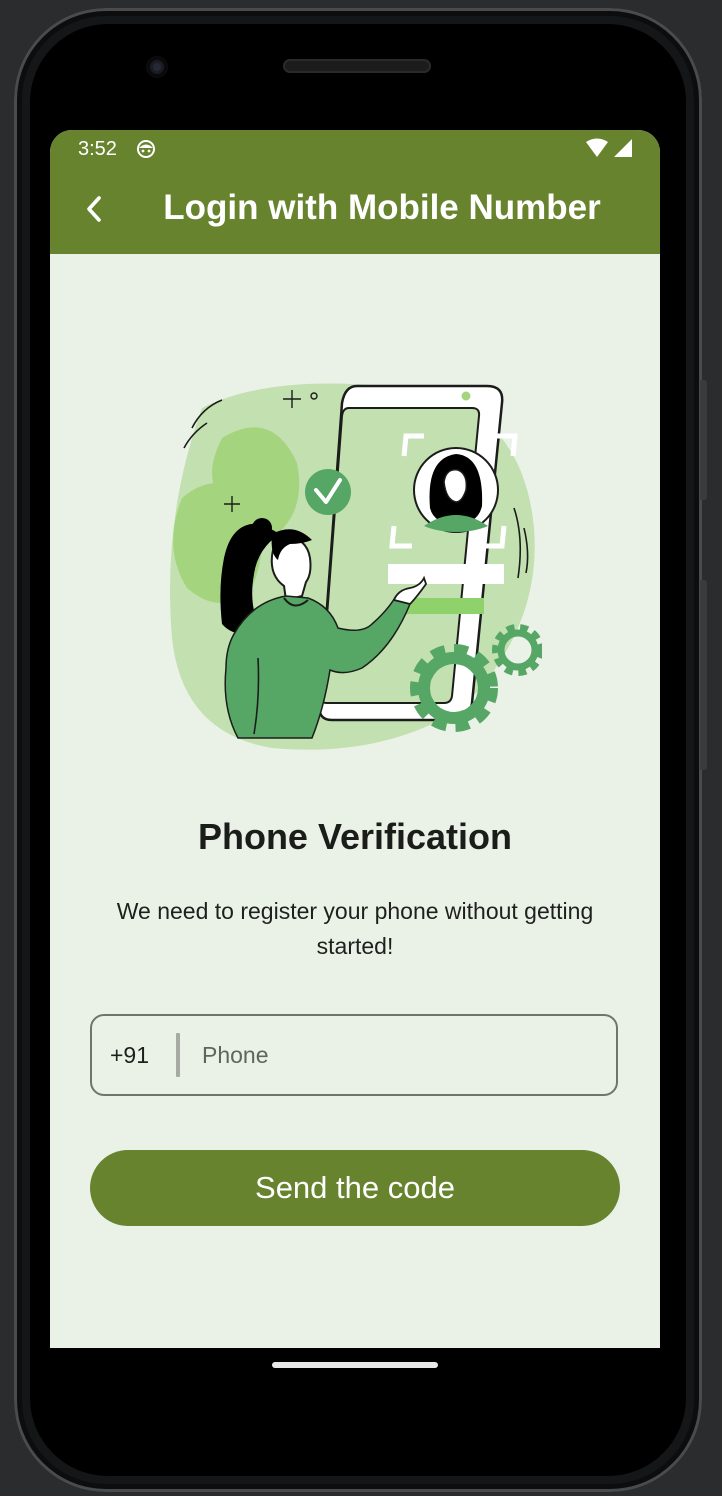  What do you see at coordinates (355, 836) in the screenshot?
I see `page-heading: Phone Verification` at bounding box center [355, 836].